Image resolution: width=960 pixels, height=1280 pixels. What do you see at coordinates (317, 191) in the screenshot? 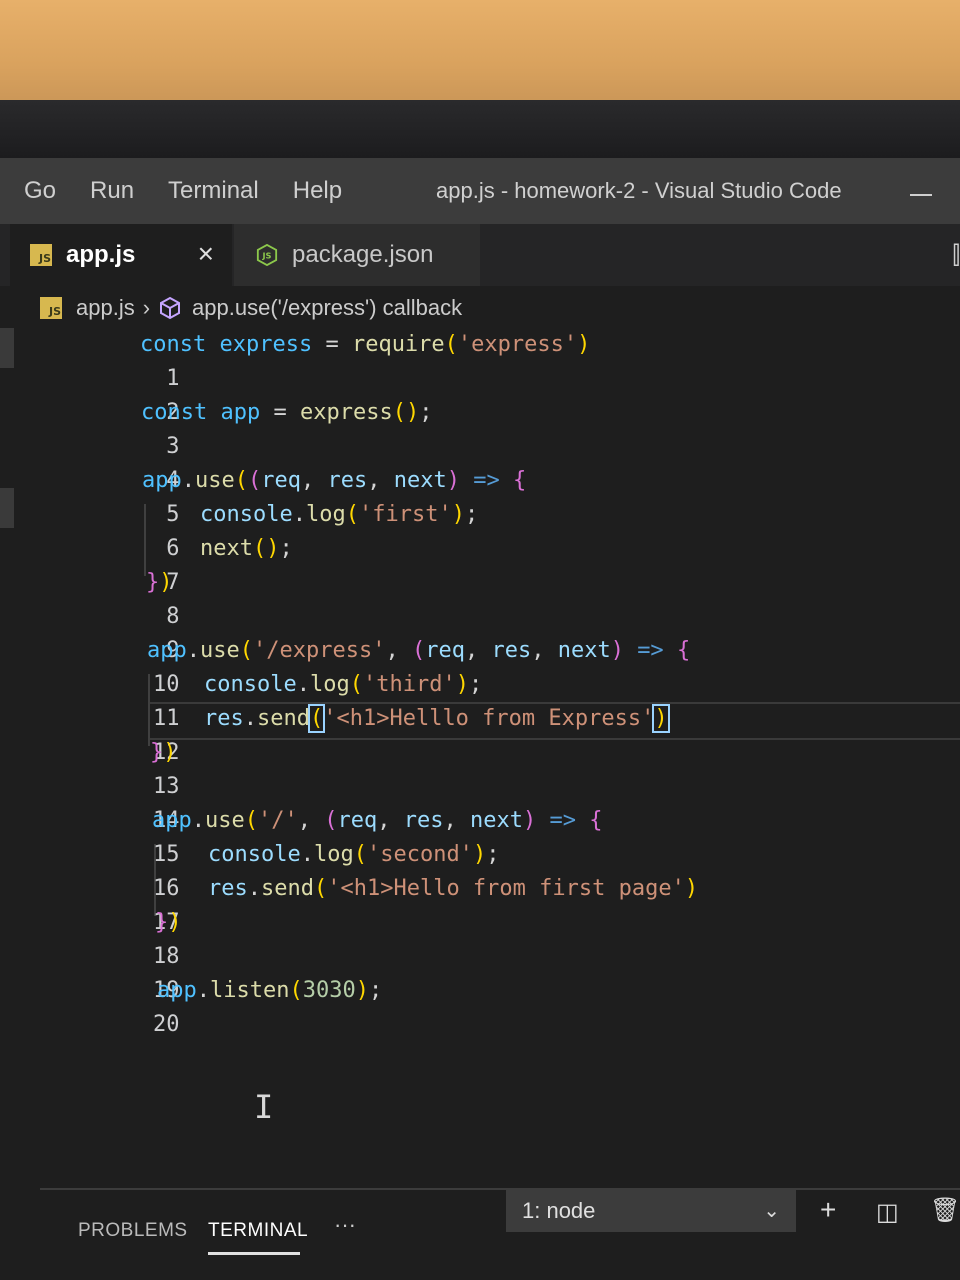
I see `menu-help: Help` at bounding box center [317, 191].